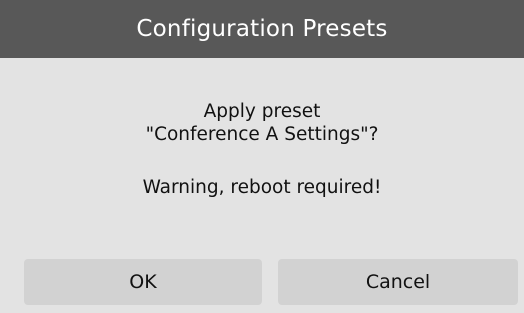 The height and width of the screenshot is (313, 524). I want to click on ok-button: OK, so click(143, 282).